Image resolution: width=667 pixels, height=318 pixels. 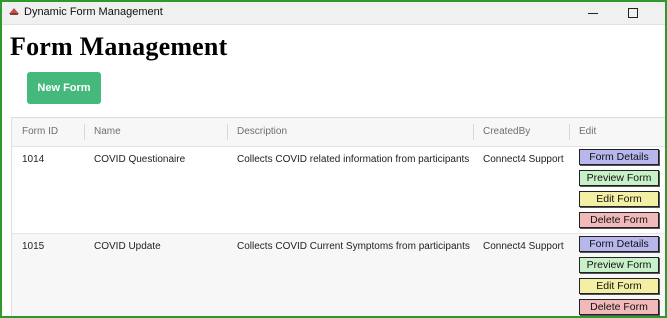 I want to click on header-created-by: CreatedBy, so click(x=506, y=131).